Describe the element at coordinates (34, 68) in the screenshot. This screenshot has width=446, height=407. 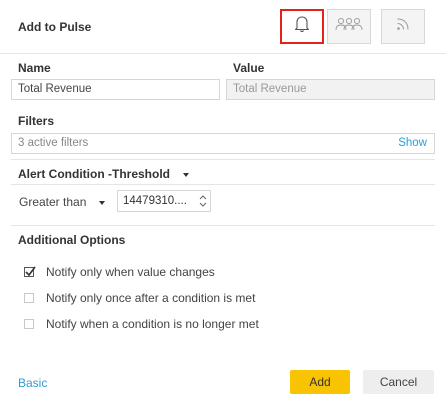
I see `name-label: Name` at that location.